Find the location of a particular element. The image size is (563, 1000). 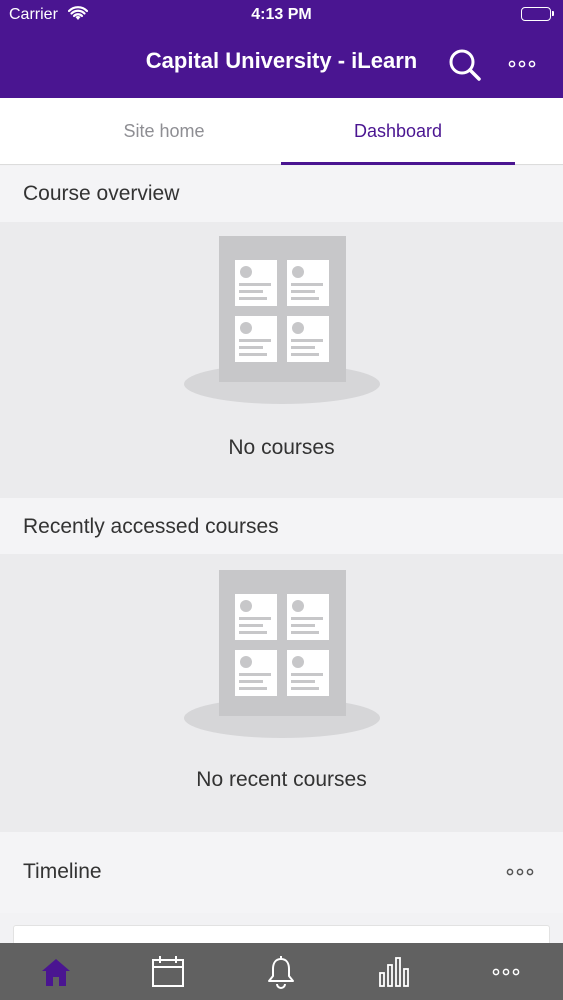

battery-icon is located at coordinates (537, 14).